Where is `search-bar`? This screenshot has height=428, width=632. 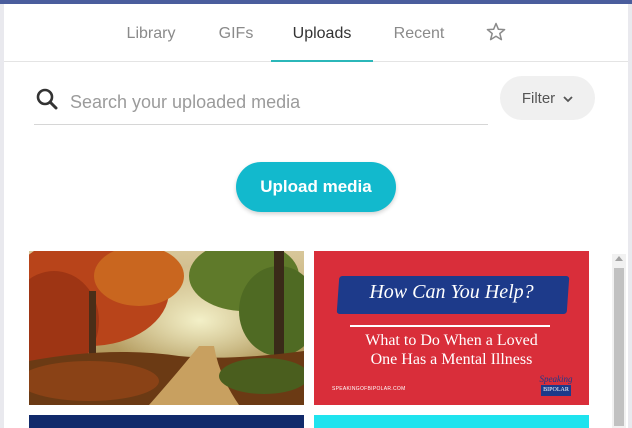 search-bar is located at coordinates (261, 103).